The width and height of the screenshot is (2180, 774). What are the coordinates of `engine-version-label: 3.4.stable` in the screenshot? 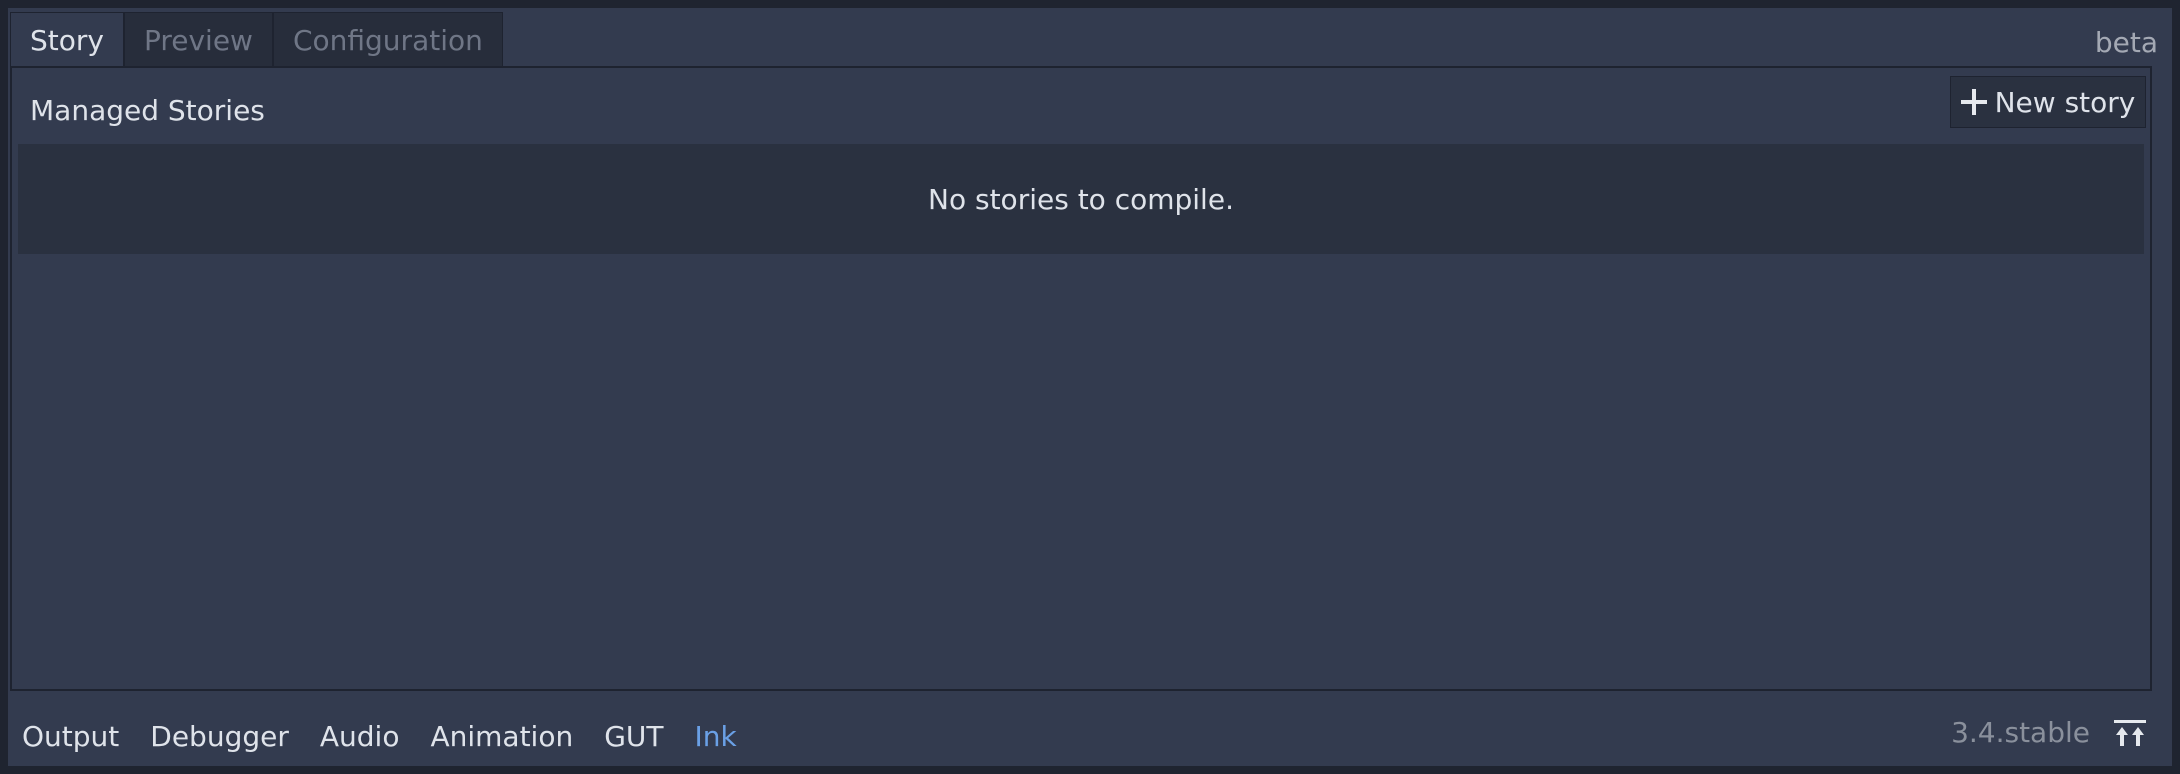 It's located at (2020, 732).